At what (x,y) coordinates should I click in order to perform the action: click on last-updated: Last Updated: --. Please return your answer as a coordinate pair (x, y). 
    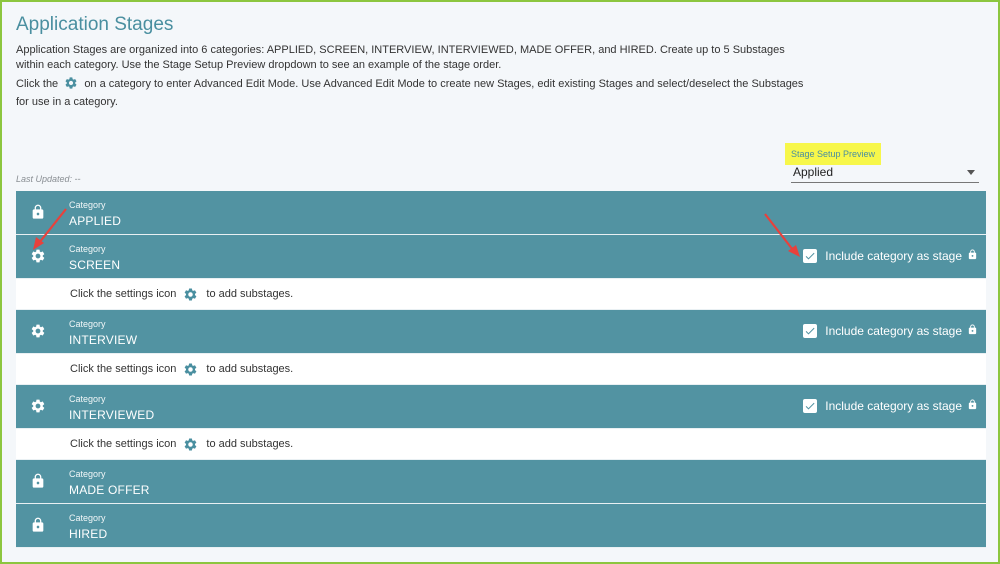
    Looking at the image, I should click on (48, 179).